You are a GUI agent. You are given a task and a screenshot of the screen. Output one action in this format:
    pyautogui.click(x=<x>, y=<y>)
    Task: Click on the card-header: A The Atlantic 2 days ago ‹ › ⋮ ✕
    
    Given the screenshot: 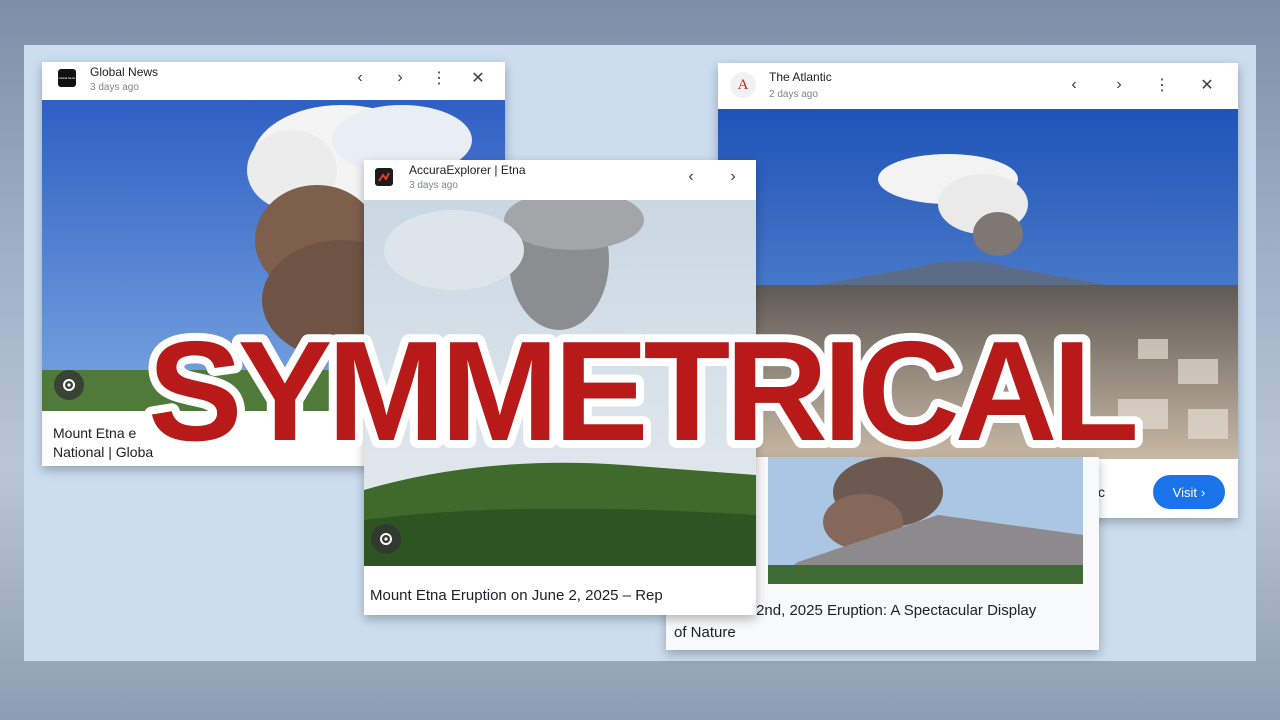 What is the action you would take?
    pyautogui.click(x=978, y=86)
    